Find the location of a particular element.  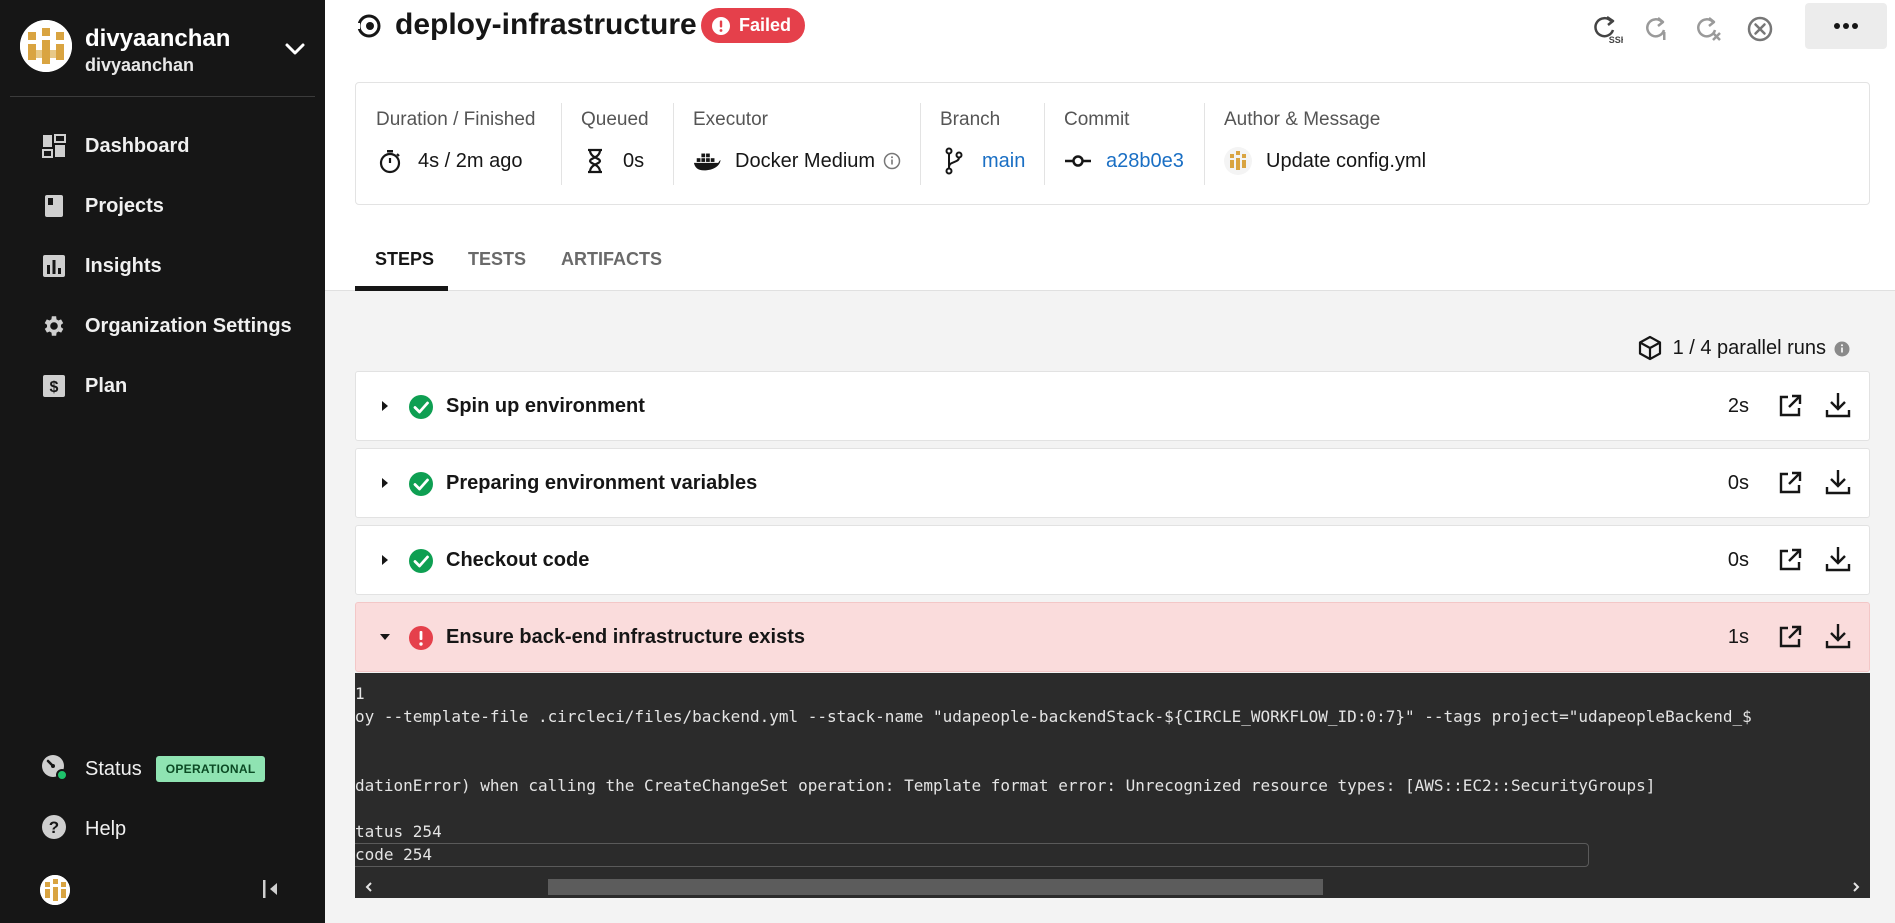

author-avatar is located at coordinates (1238, 161).